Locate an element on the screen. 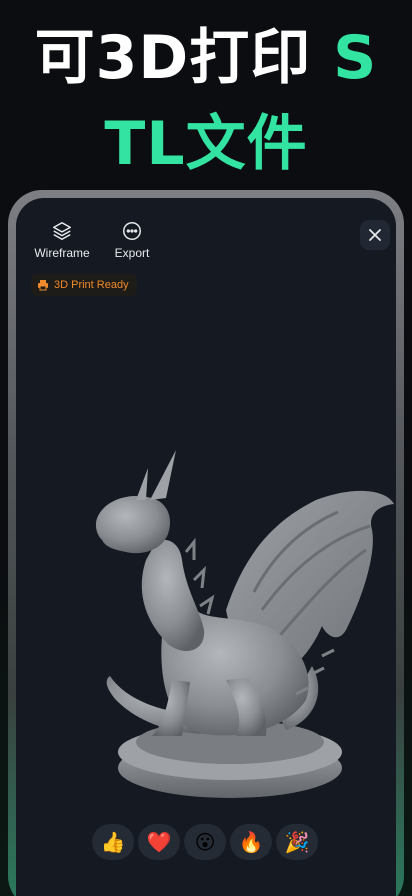  badge-label: 3D Print Ready is located at coordinates (91, 285).